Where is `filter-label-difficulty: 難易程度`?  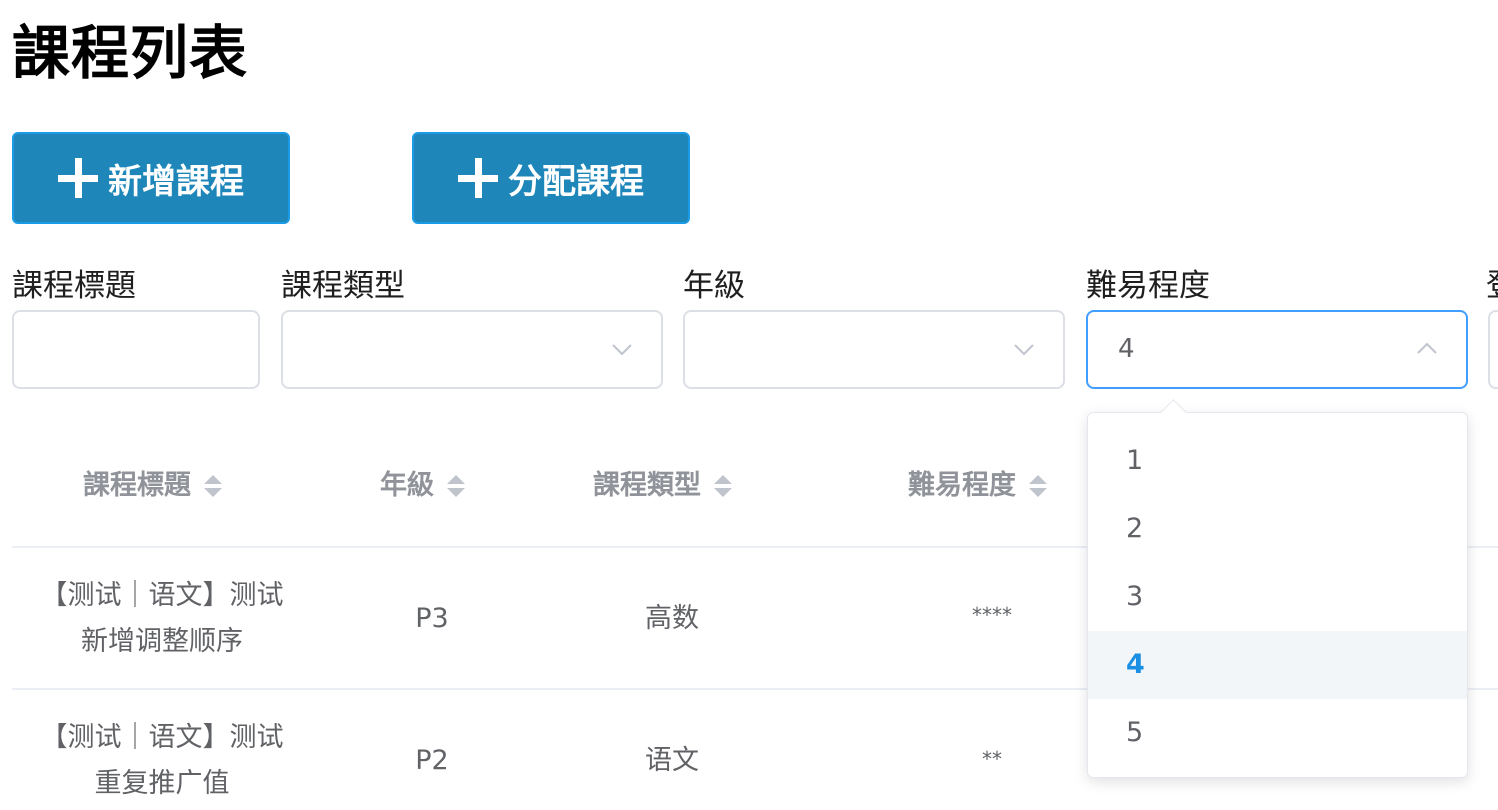
filter-label-difficulty: 難易程度 is located at coordinates (1148, 286).